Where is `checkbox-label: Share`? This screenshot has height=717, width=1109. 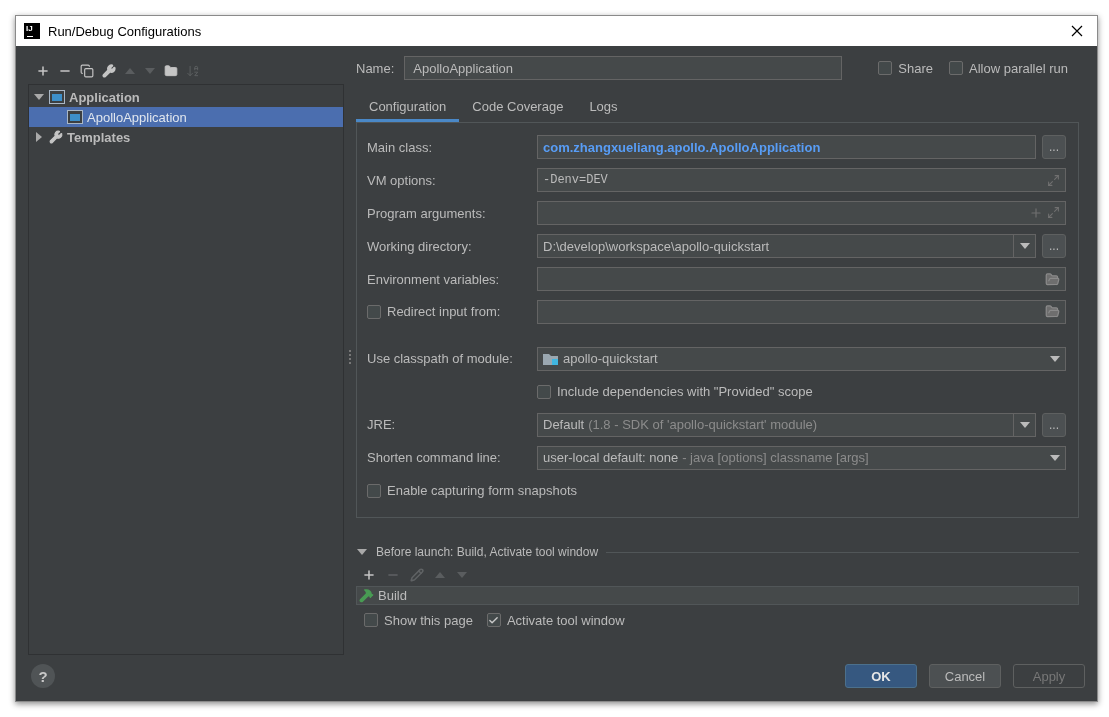
checkbox-label: Share is located at coordinates (915, 68).